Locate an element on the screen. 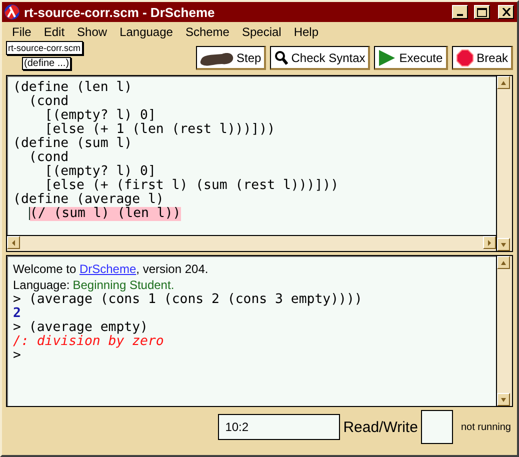 Image resolution: width=519 pixels, height=457 pixels. menu-item: Special is located at coordinates (262, 31).